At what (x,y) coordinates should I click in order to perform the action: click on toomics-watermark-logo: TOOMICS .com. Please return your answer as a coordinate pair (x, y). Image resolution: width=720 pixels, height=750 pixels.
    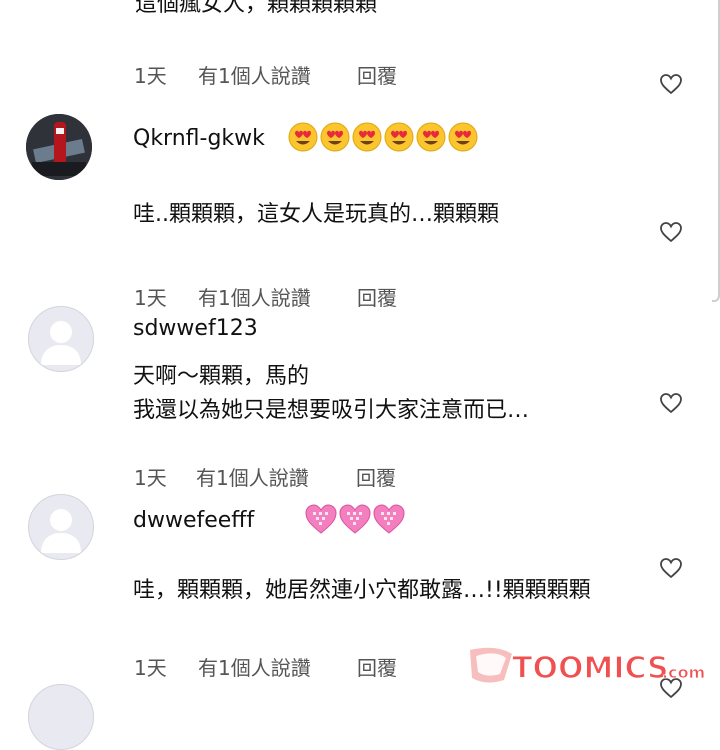
    Looking at the image, I should click on (588, 667).